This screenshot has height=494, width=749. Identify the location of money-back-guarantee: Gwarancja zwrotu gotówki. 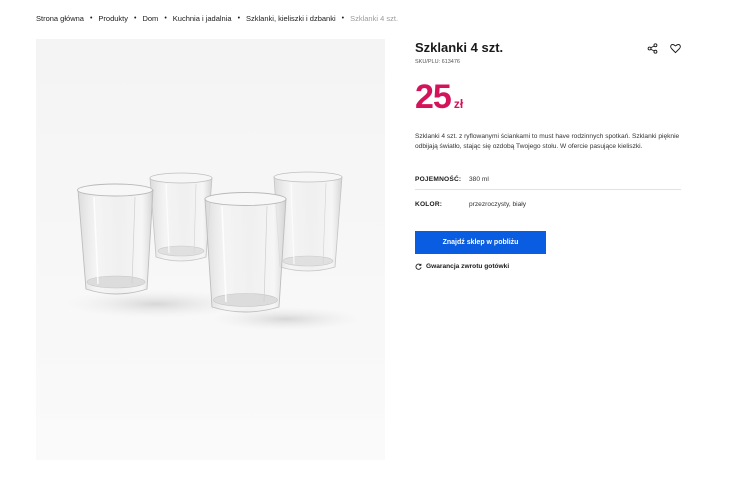
(462, 266).